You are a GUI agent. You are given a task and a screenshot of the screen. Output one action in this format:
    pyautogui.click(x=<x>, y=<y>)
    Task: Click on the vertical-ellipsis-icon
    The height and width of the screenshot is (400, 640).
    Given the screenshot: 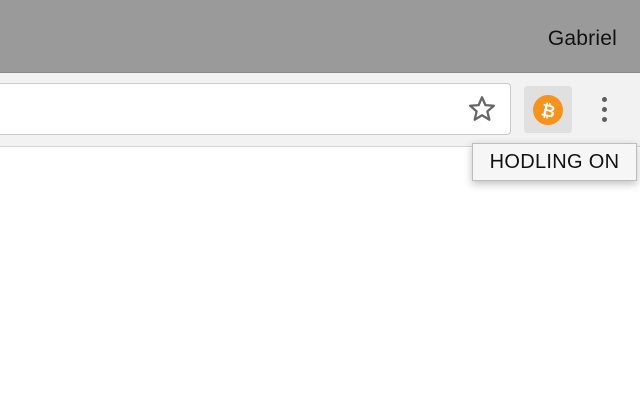 What is the action you would take?
    pyautogui.click(x=604, y=109)
    